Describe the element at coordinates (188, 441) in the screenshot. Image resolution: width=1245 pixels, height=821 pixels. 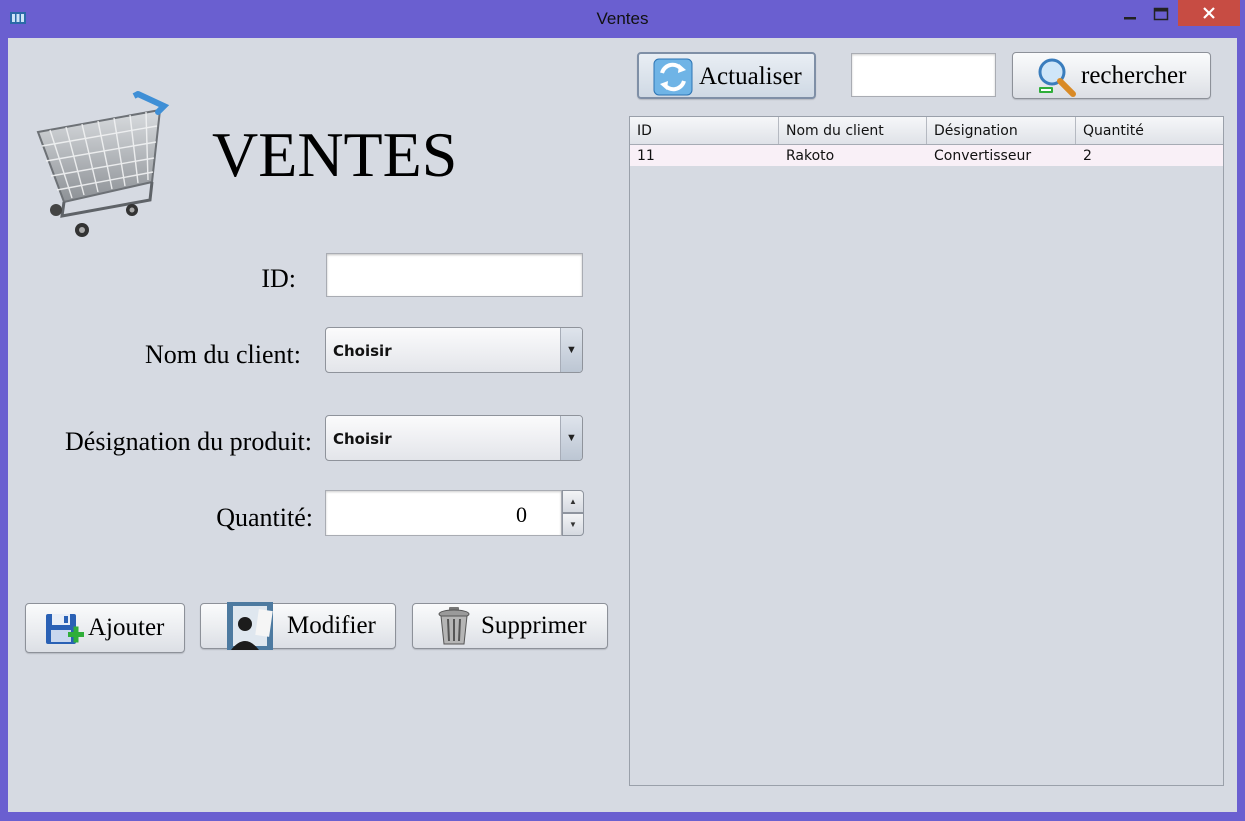
I see `product-label: Désignation du produit:` at that location.